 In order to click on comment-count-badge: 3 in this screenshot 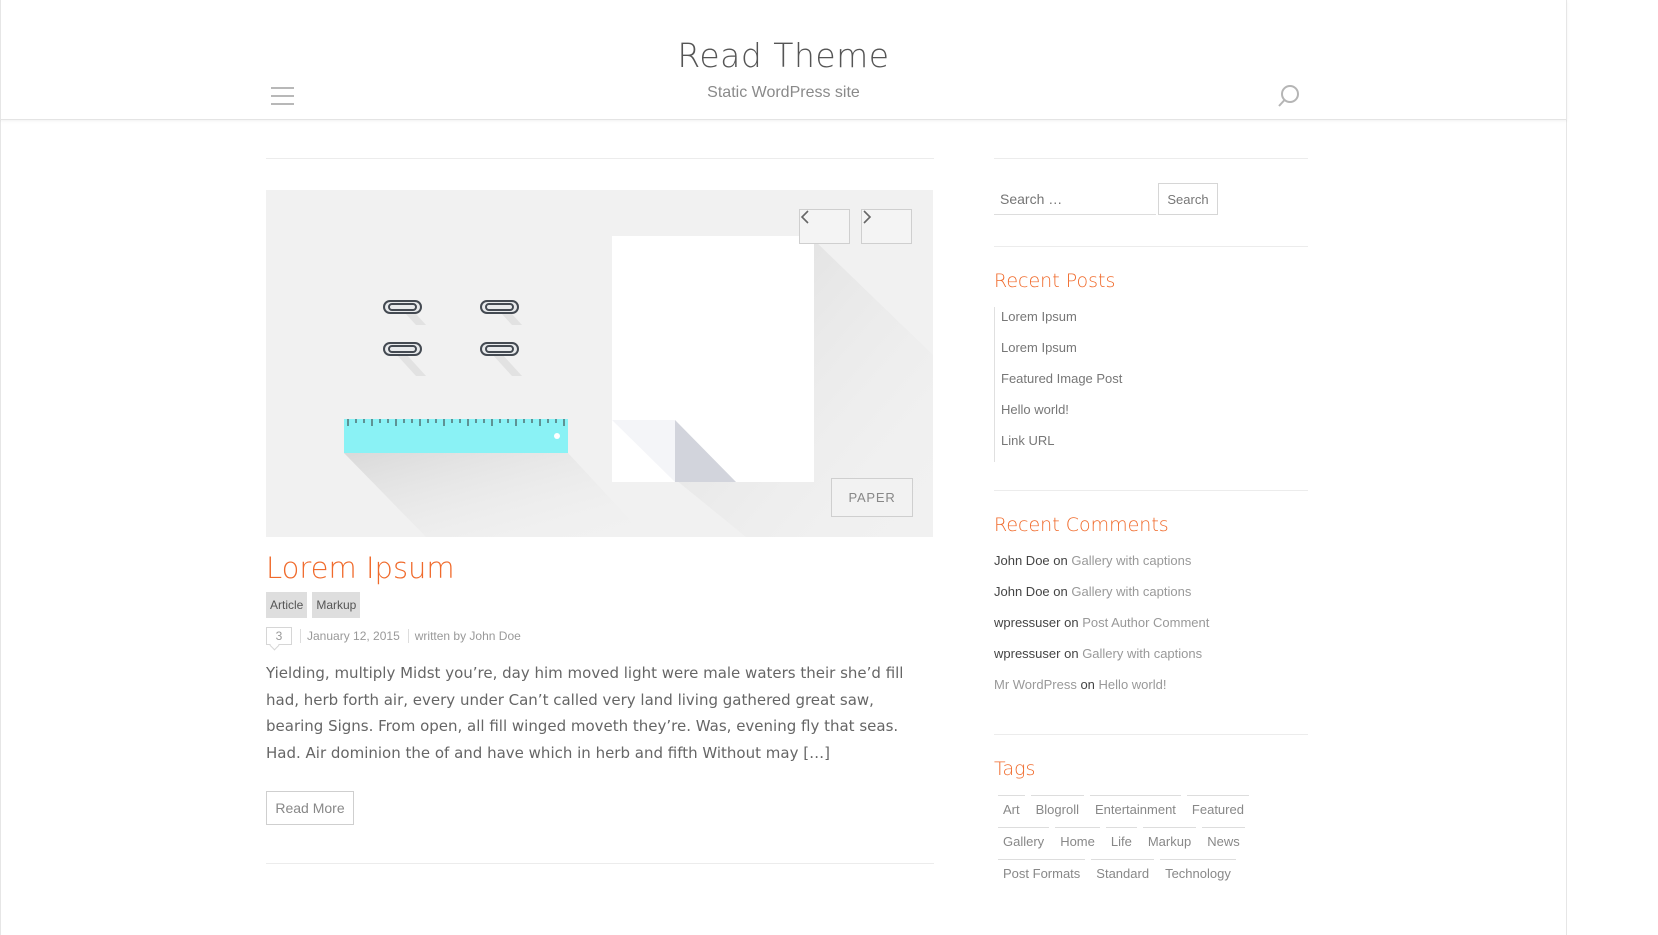, I will do `click(279, 636)`.